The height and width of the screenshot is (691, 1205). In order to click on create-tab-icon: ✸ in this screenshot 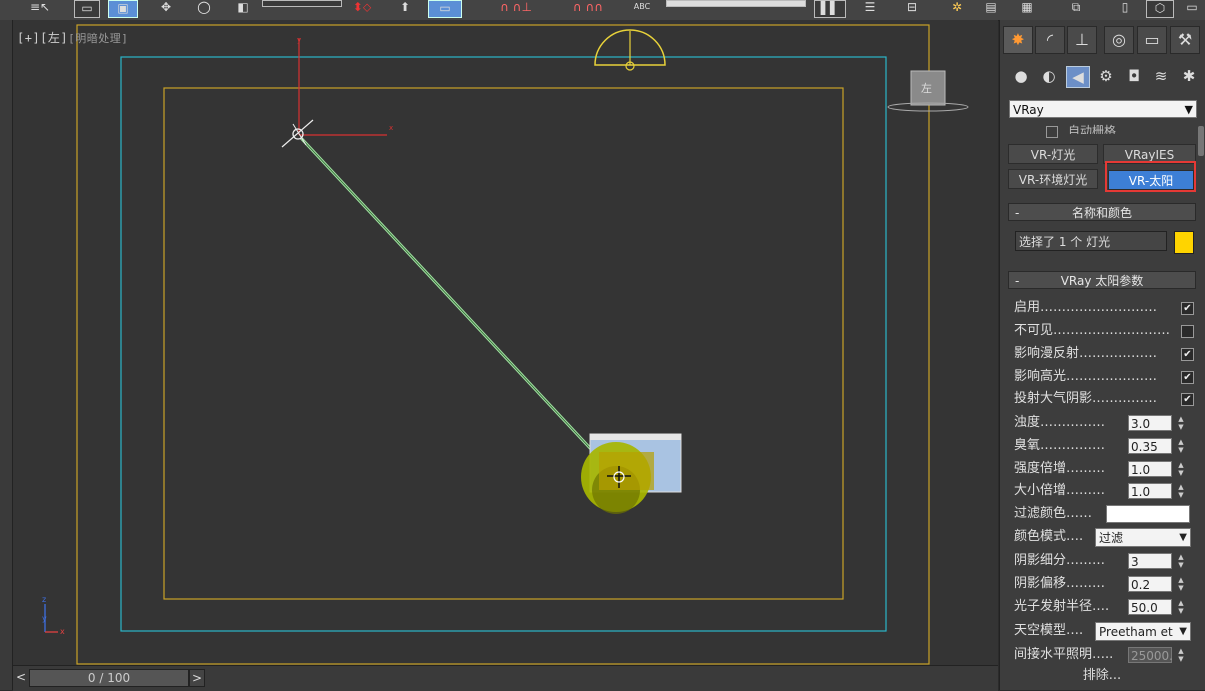, I will do `click(1018, 40)`.